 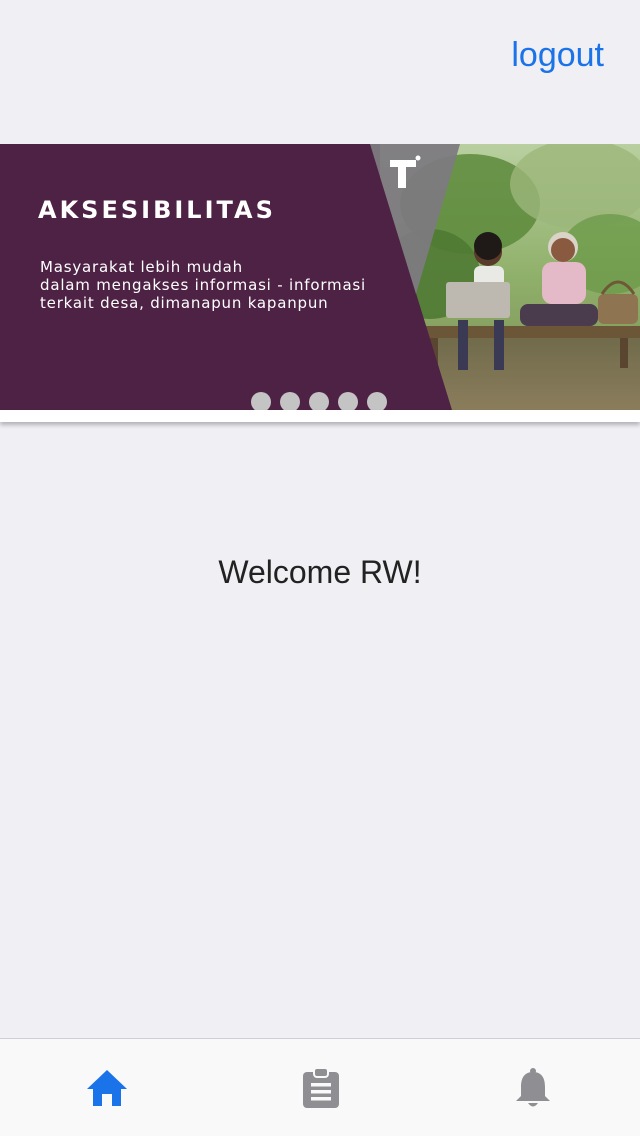 I want to click on home-icon, so click(x=107, y=1087).